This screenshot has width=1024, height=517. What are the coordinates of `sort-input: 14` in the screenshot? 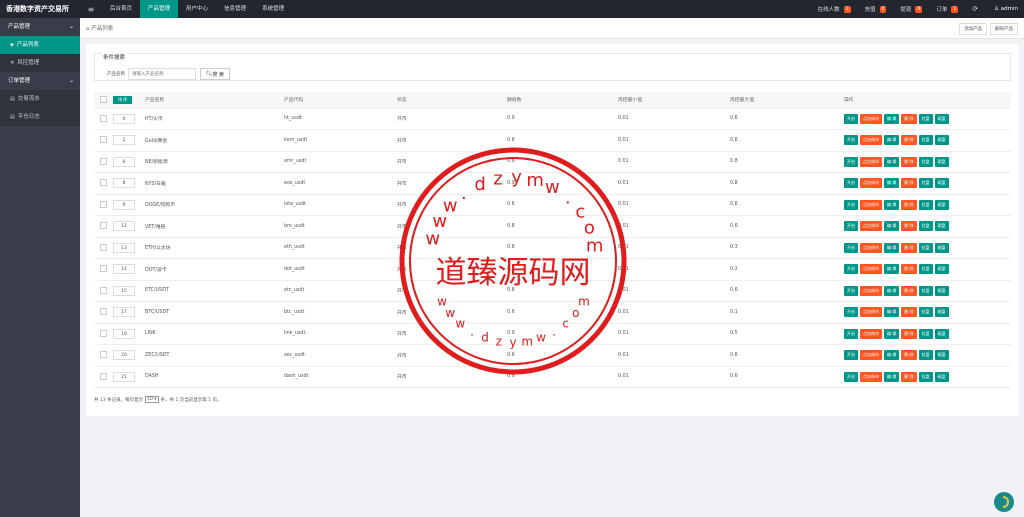 It's located at (124, 269).